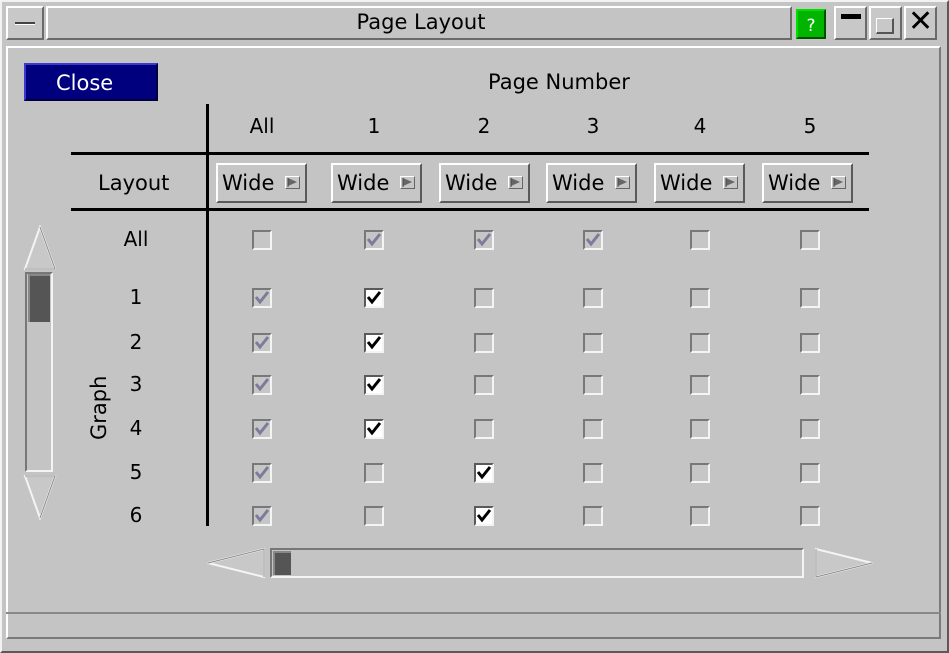 The image size is (949, 653). I want to click on close-x-icon: ✕, so click(921, 21).